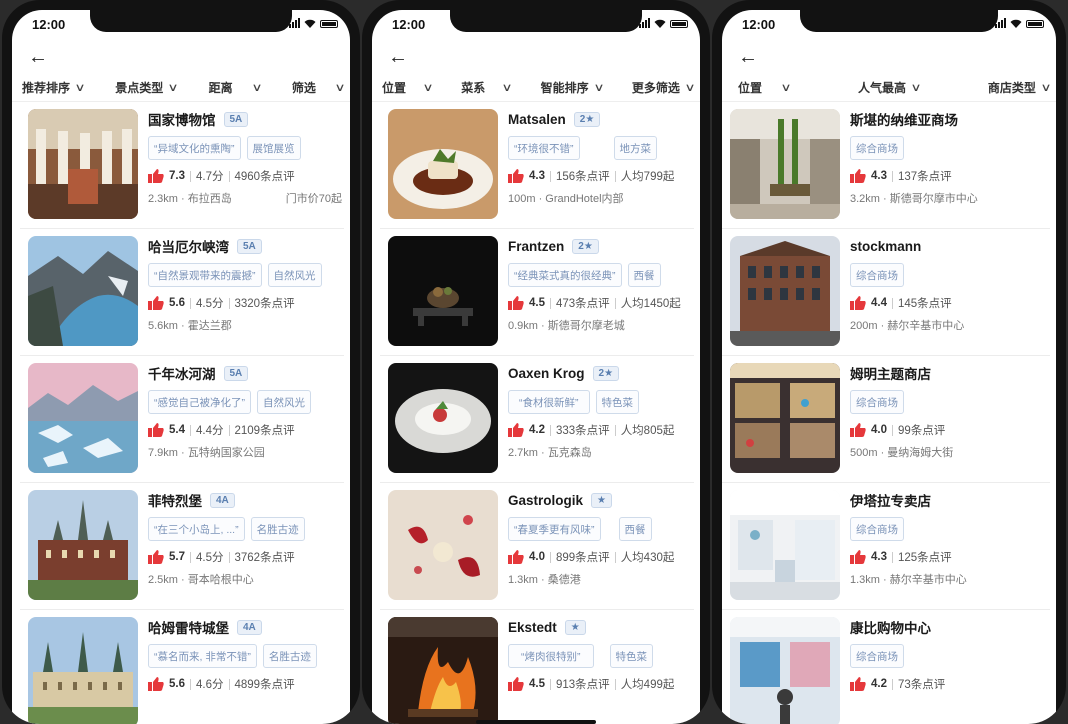 The height and width of the screenshot is (724, 1068). Describe the element at coordinates (487, 87) in the screenshot. I see `filter-cuisine: 菜系 ∨` at that location.